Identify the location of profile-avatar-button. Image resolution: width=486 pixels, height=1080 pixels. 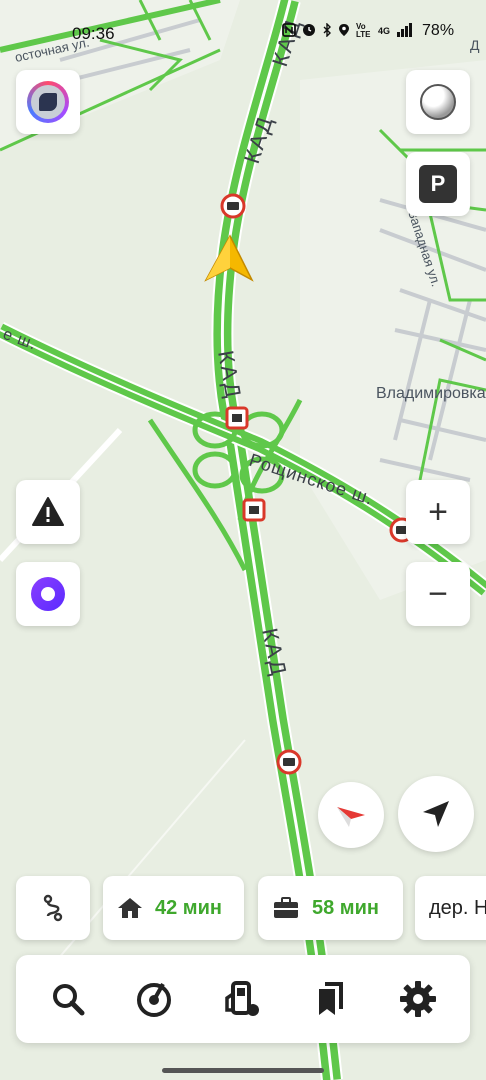
(48, 102).